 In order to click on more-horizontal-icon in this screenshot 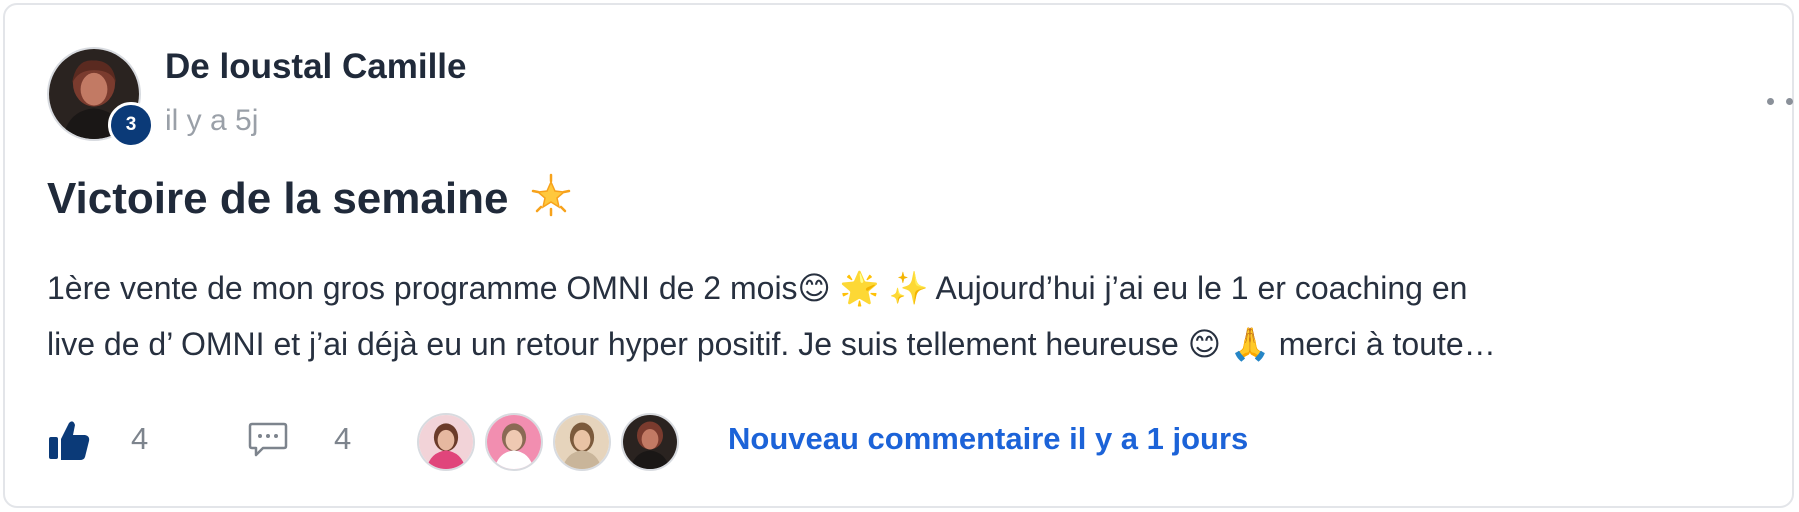, I will do `click(1770, 101)`.